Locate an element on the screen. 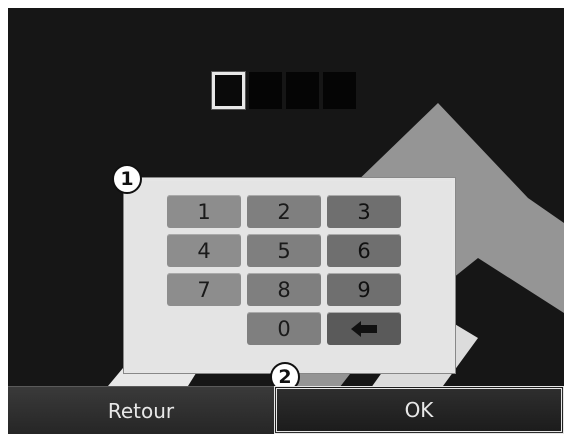 This screenshot has height=441, width=572. key-8: 8 is located at coordinates (284, 289).